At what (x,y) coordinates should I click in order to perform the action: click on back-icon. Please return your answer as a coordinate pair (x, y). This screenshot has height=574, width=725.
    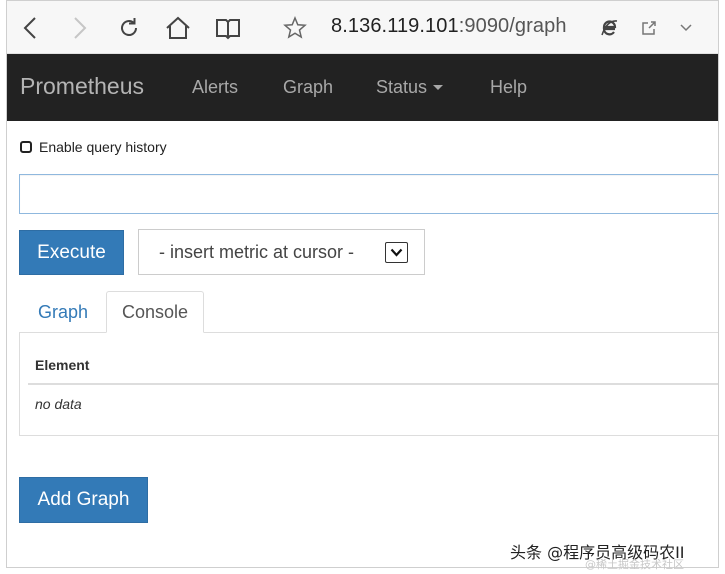
    Looking at the image, I should click on (30, 28).